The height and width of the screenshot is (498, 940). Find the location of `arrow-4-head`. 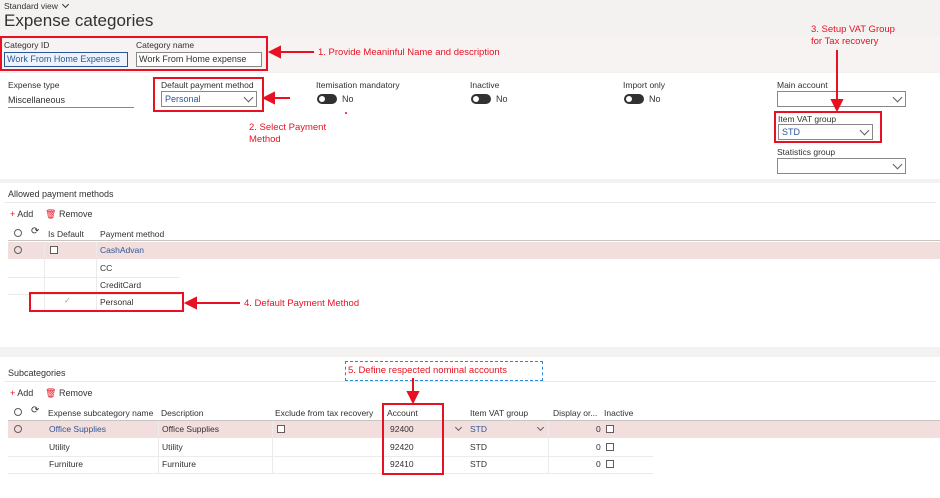

arrow-4-head is located at coordinates (190, 303).